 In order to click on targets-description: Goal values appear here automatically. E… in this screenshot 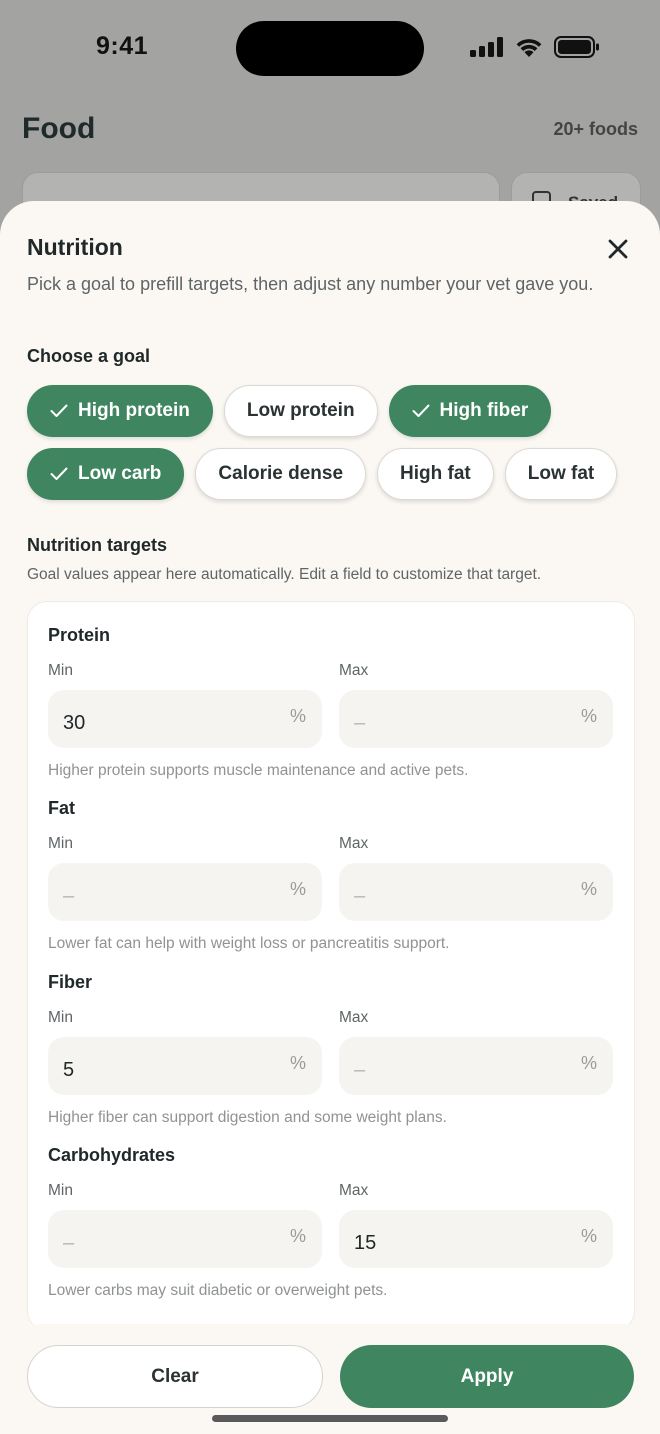, I will do `click(284, 574)`.